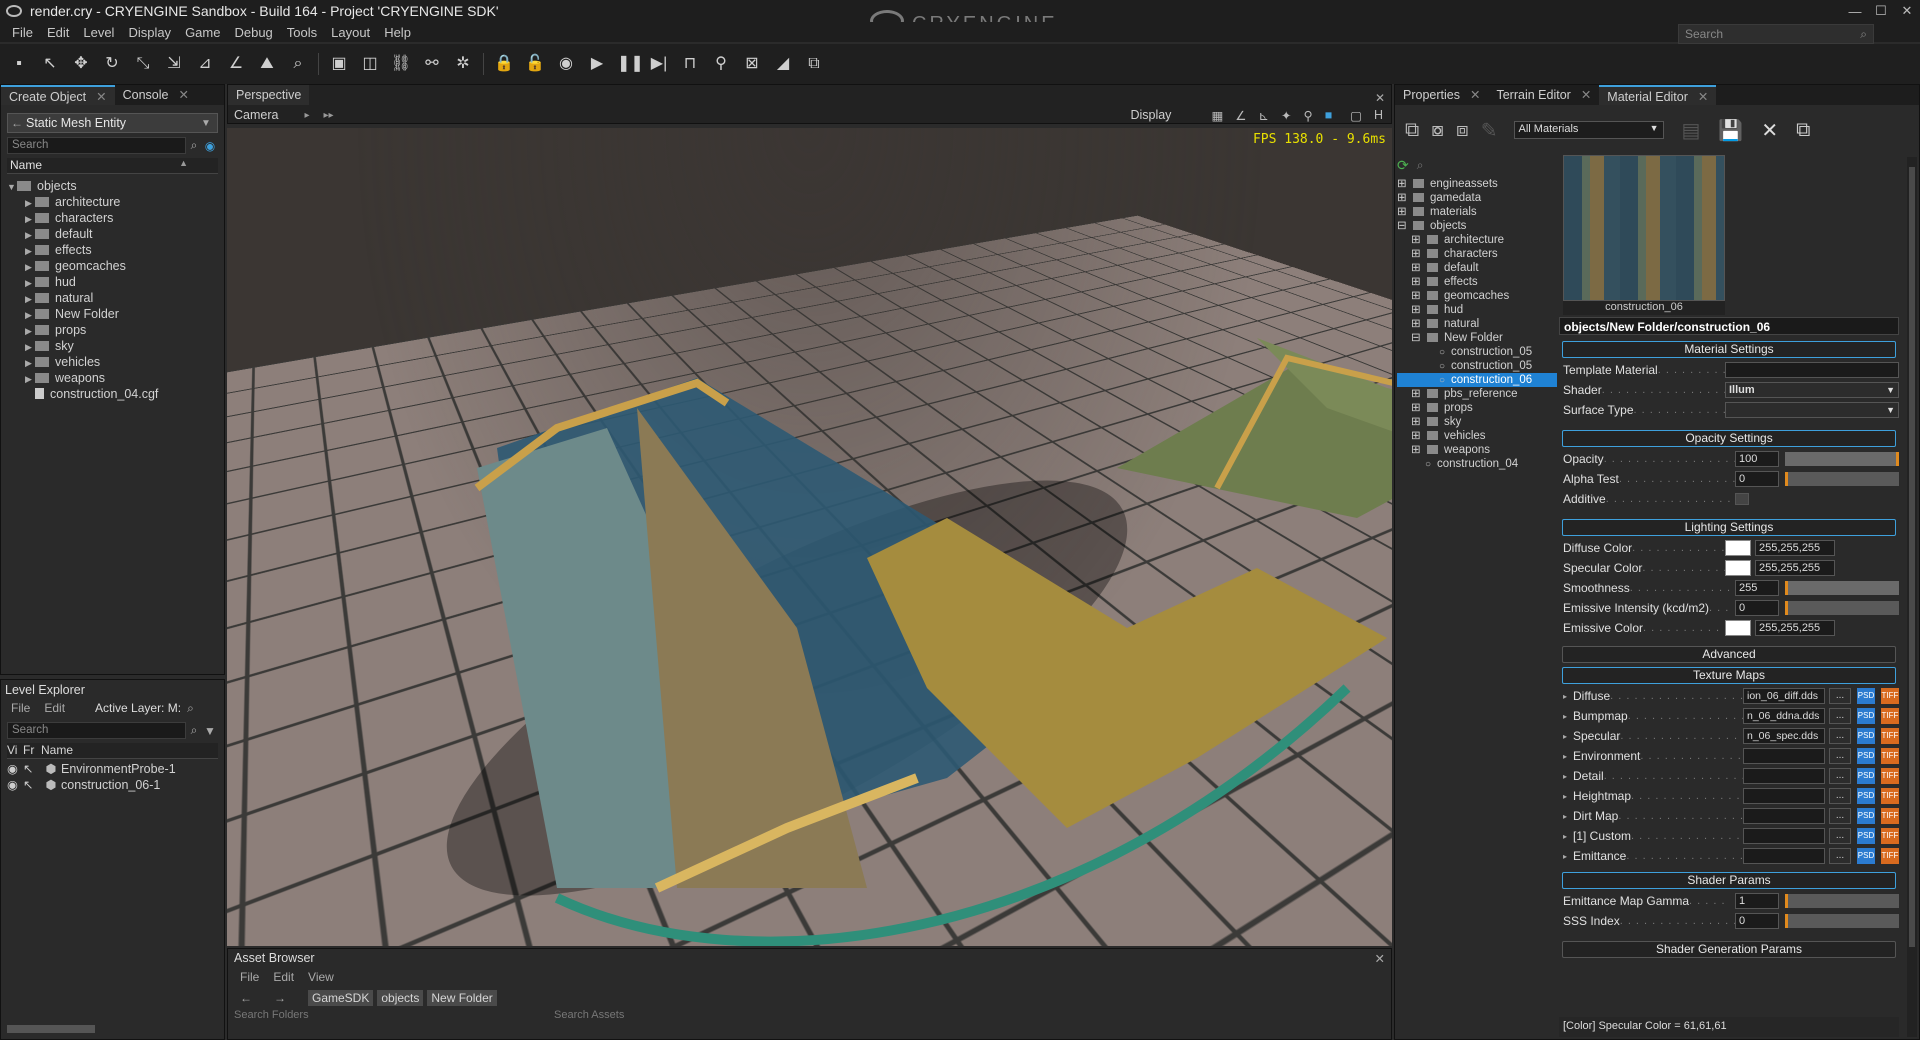 The width and height of the screenshot is (1920, 1040). Describe the element at coordinates (1658, 95) in the screenshot. I see `tab-material-editor: Material Editor ✕` at that location.